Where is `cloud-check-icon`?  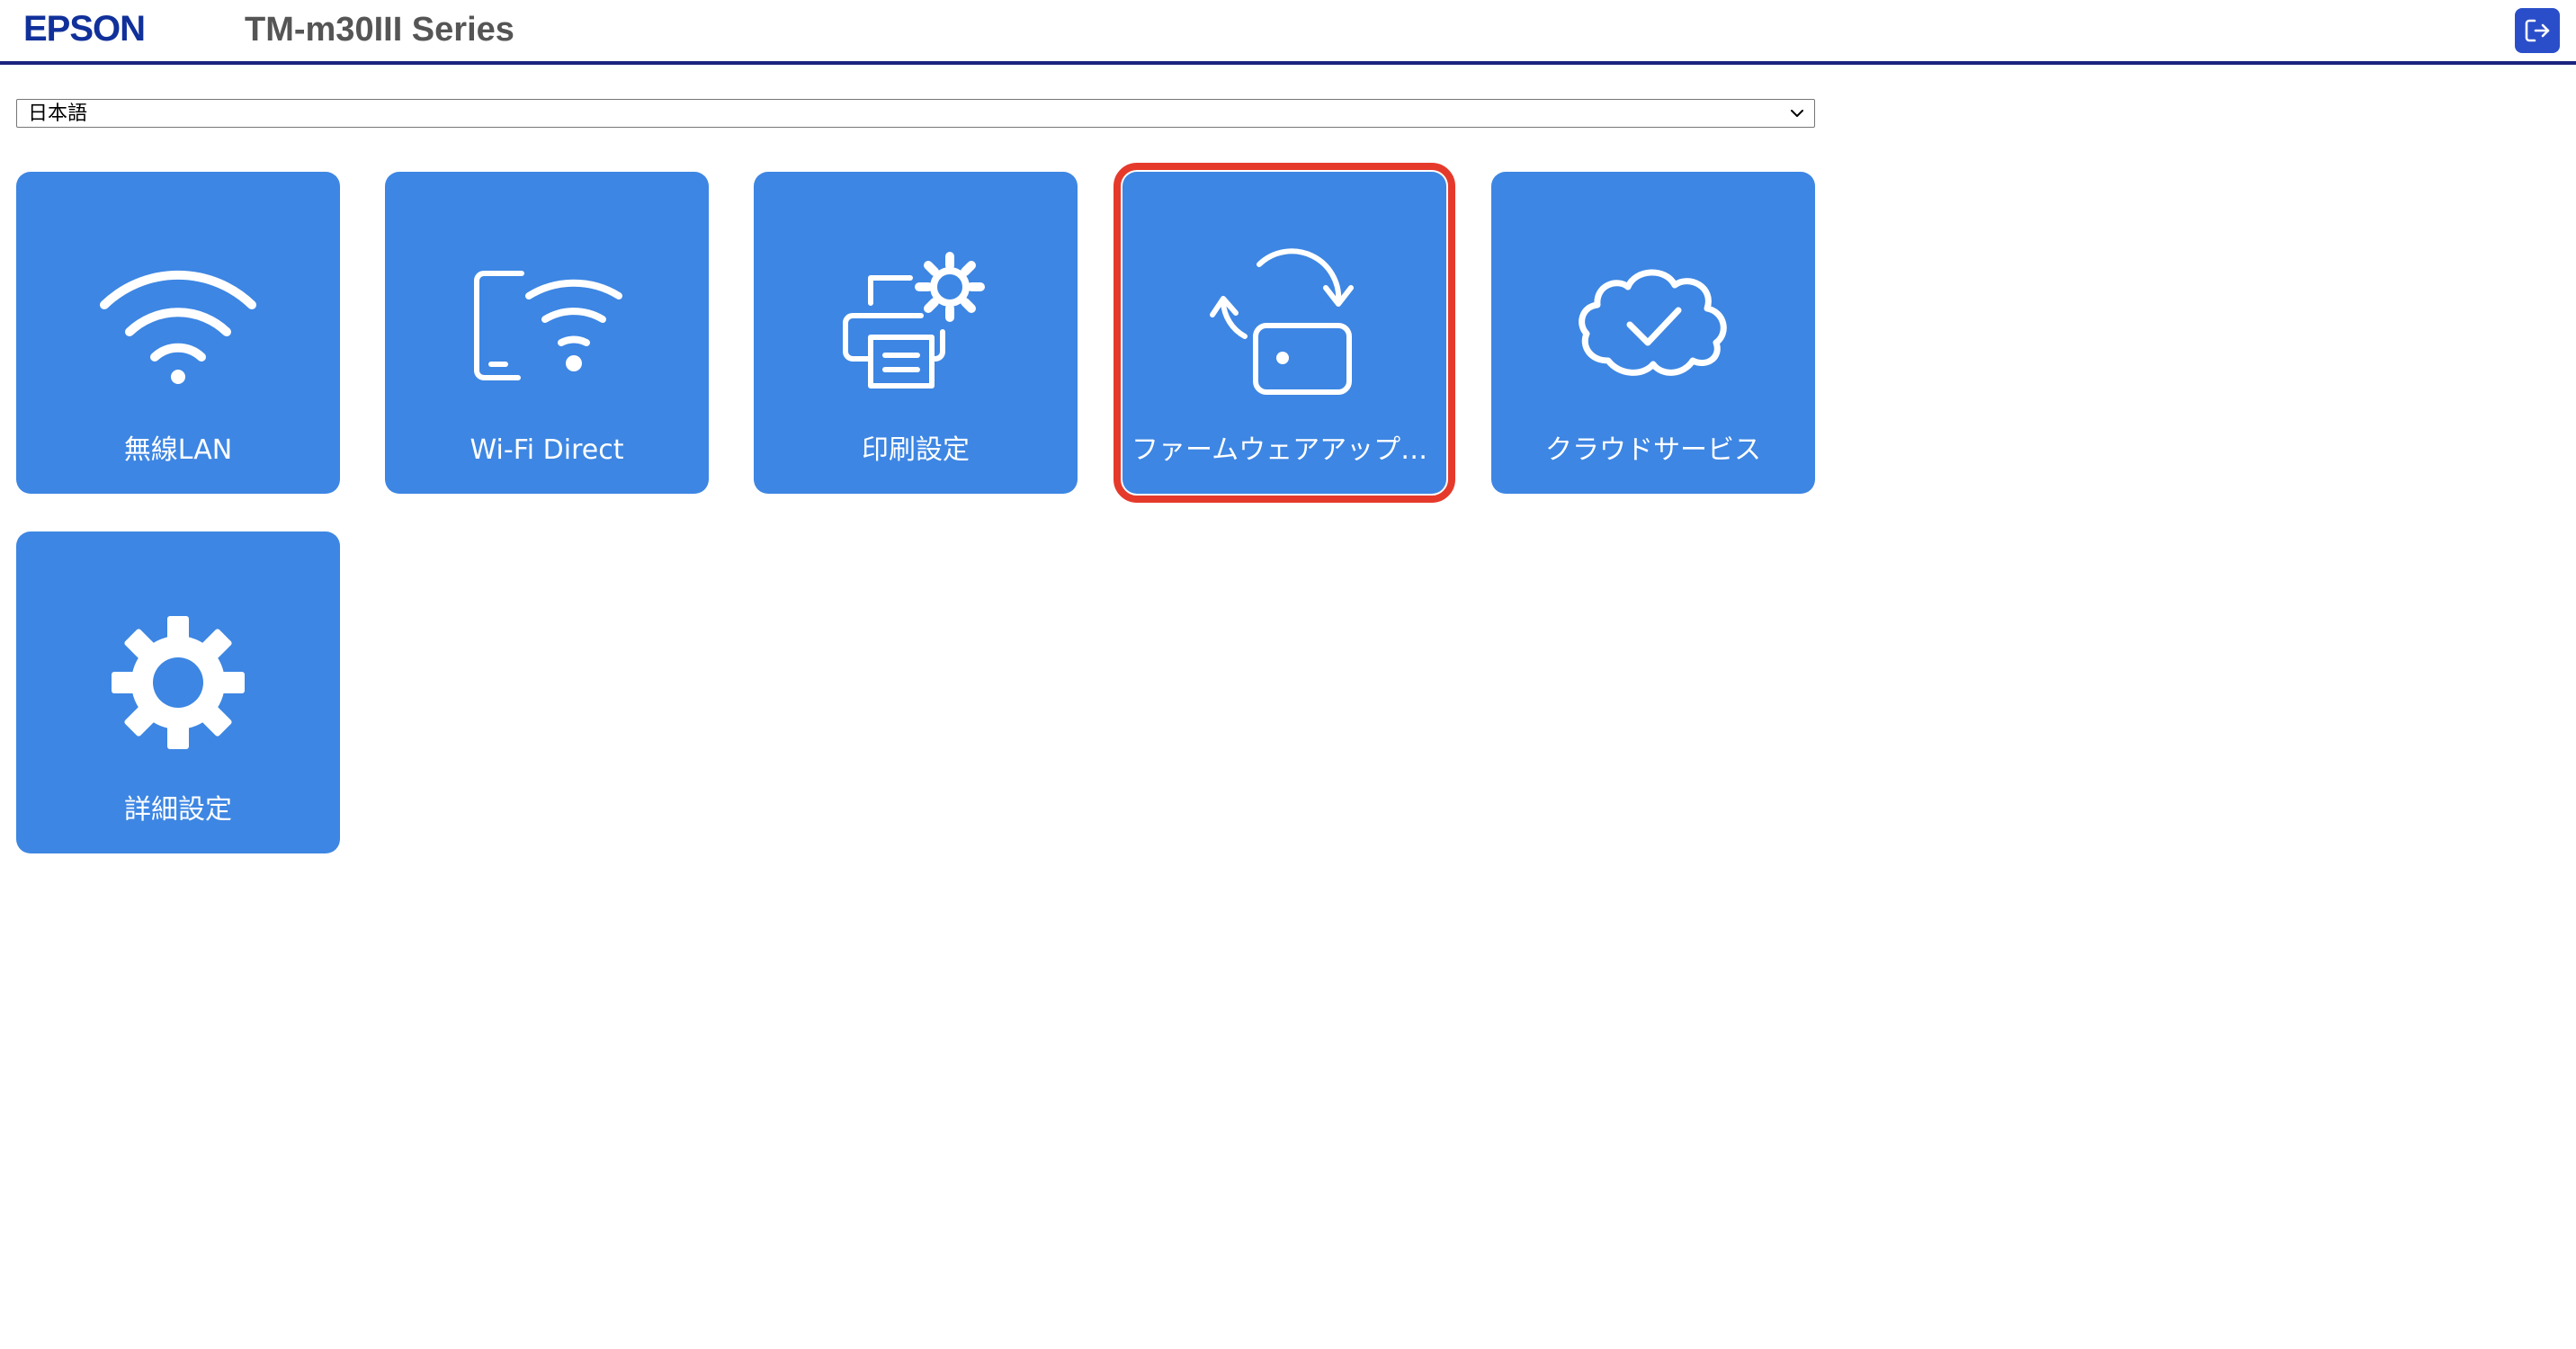 cloud-check-icon is located at coordinates (1653, 322).